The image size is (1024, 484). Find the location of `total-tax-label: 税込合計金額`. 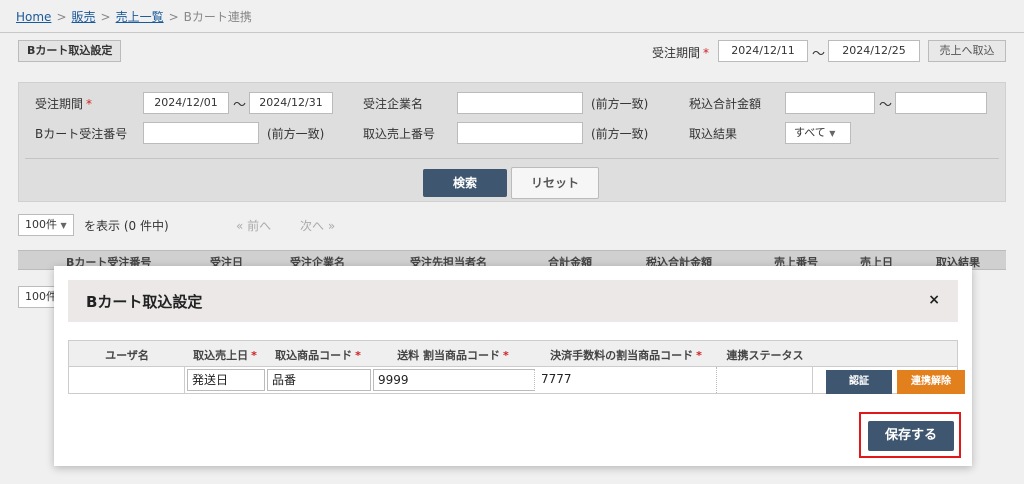

total-tax-label: 税込合計金額 is located at coordinates (725, 104).